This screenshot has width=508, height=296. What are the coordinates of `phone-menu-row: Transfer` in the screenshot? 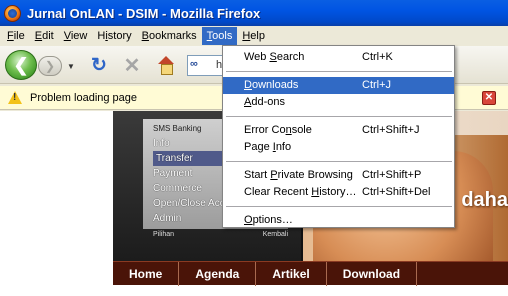 It's located at (189, 158).